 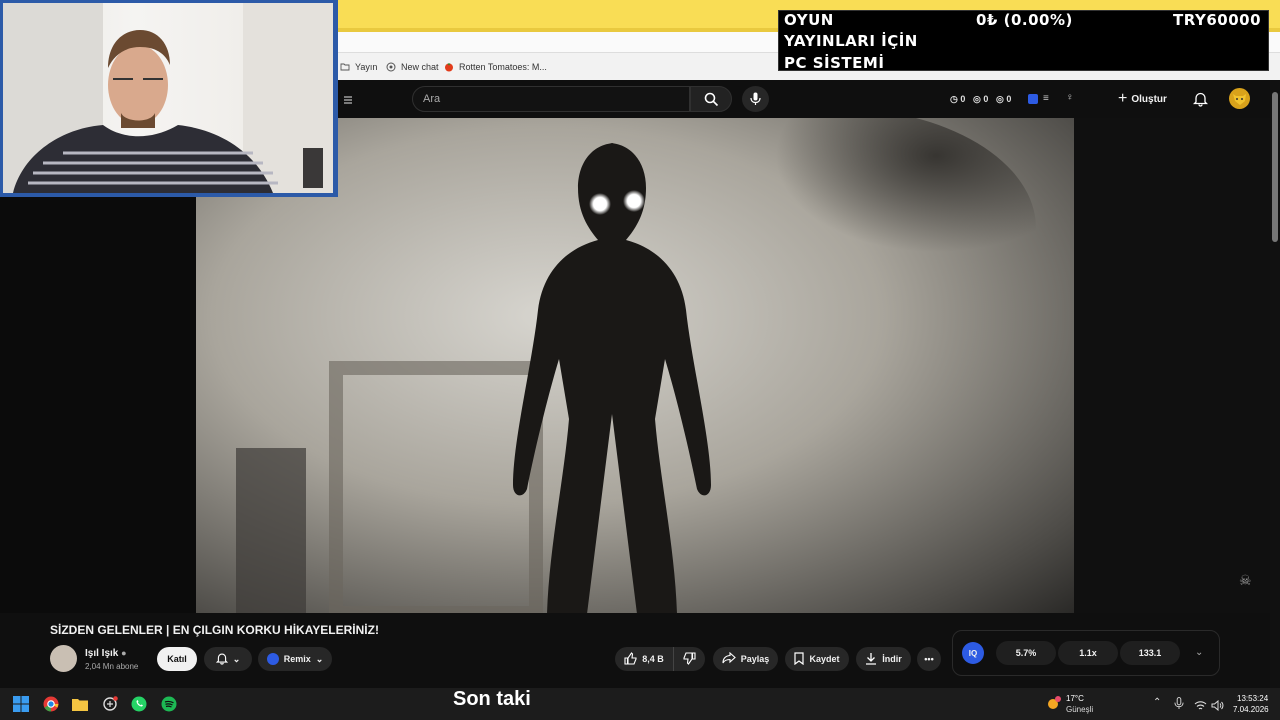 What do you see at coordinates (871, 659) in the screenshot?
I see `download-icon` at bounding box center [871, 659].